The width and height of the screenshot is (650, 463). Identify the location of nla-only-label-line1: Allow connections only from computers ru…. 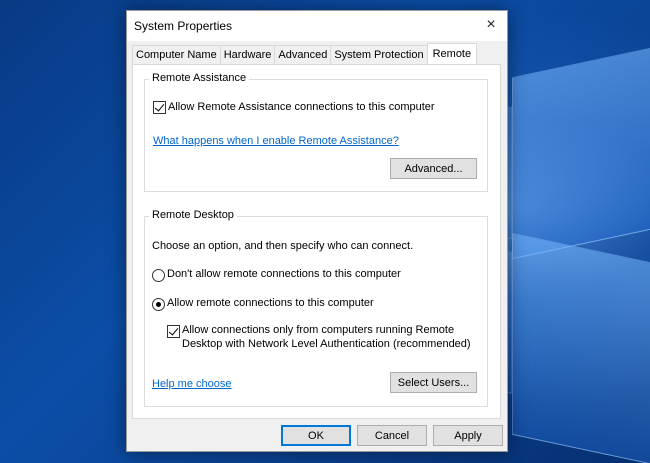
(318, 330).